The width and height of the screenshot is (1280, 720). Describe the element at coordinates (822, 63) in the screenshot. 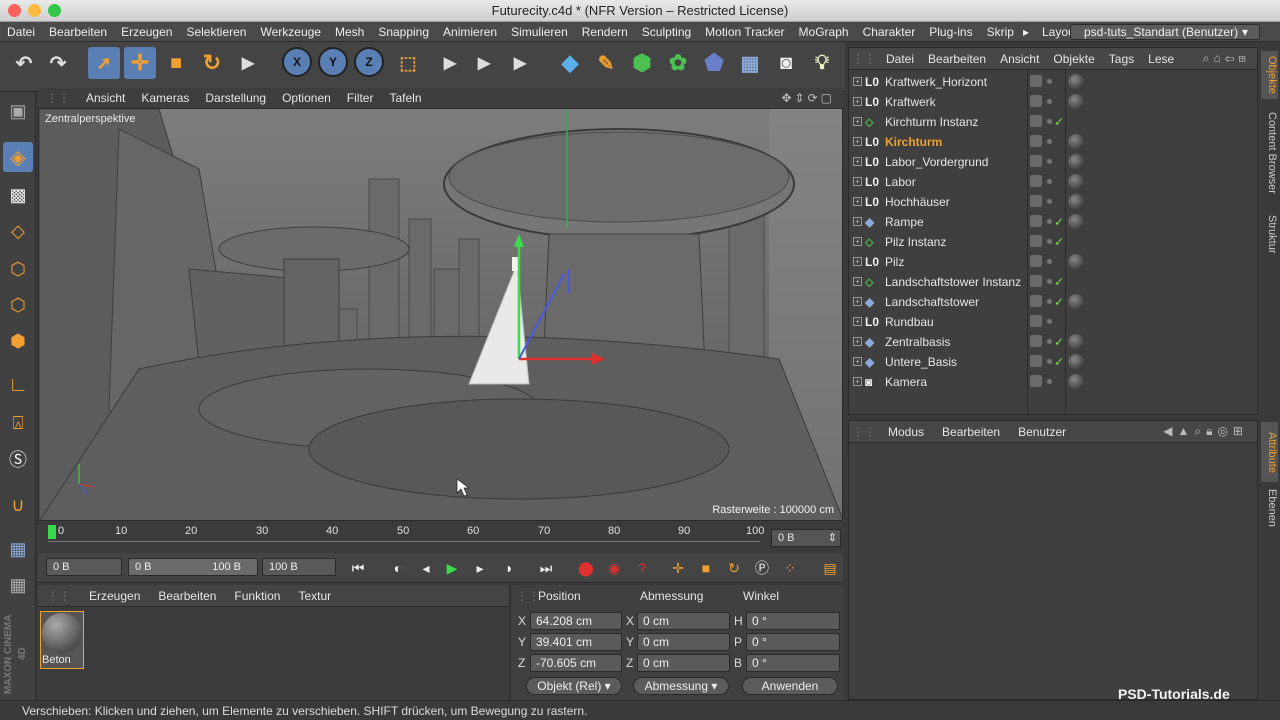

I see `light-button: 💡︎` at that location.